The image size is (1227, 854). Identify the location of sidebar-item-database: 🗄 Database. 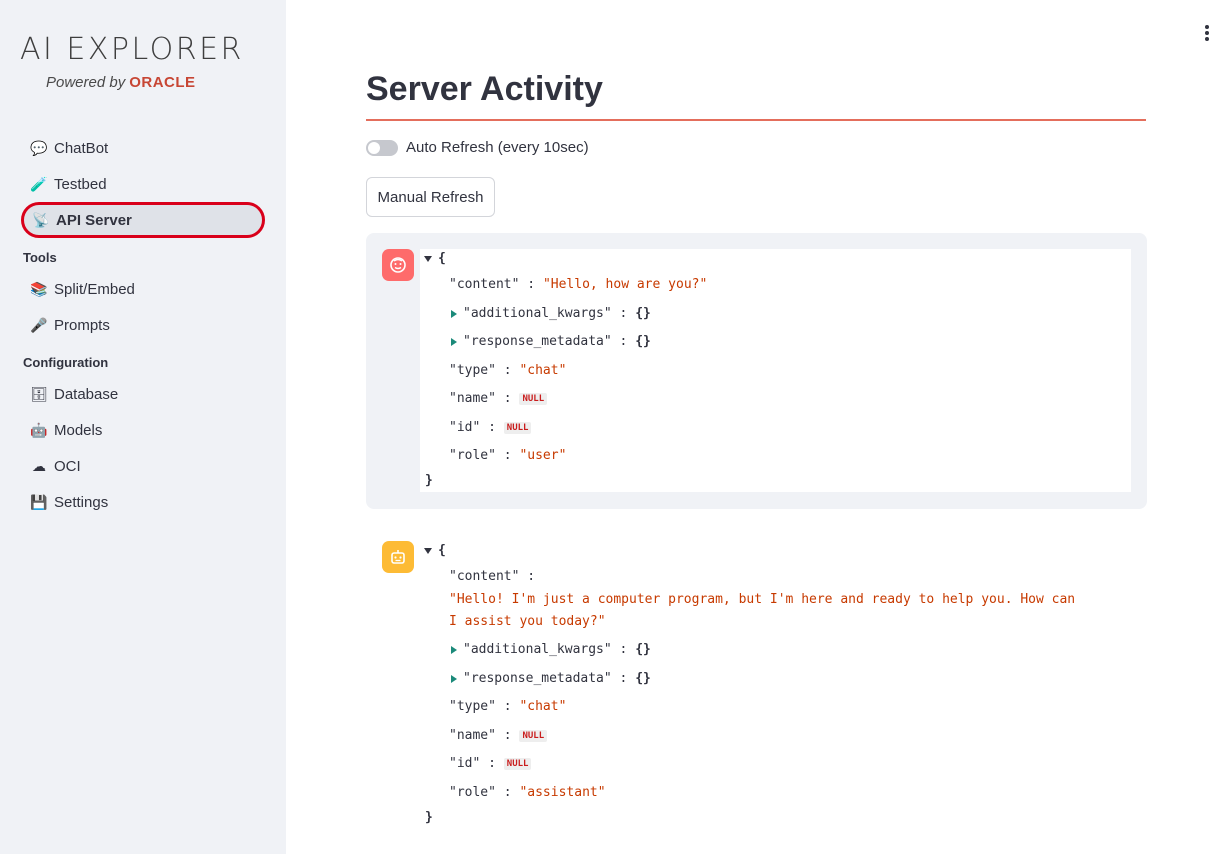
(143, 394).